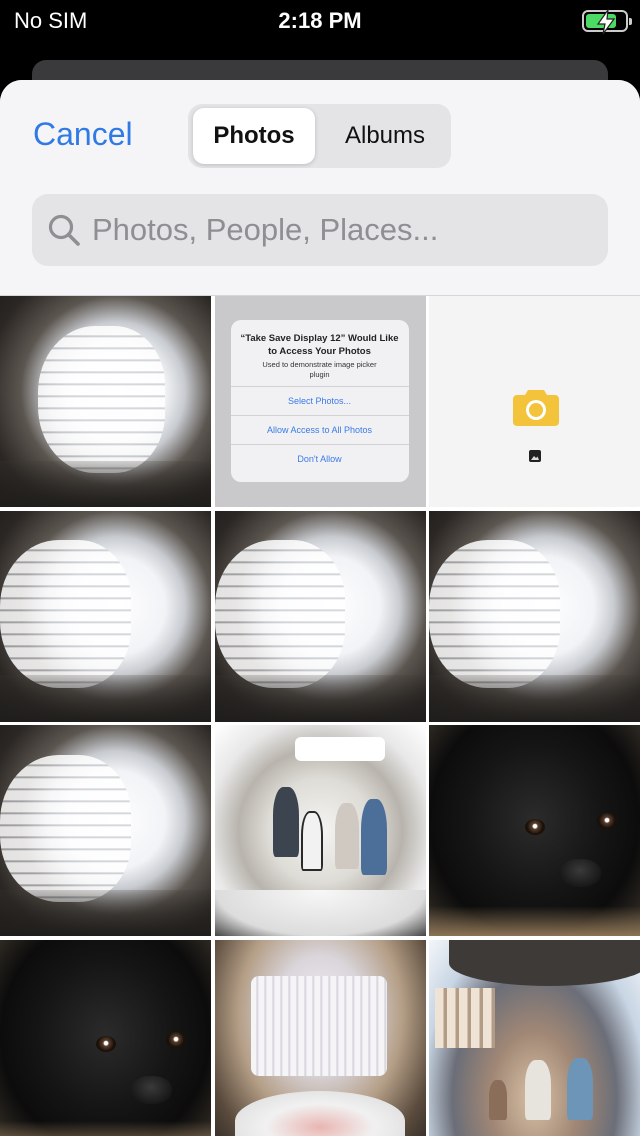 This screenshot has height=1136, width=640. What do you see at coordinates (319, 429) in the screenshot?
I see `dialog-allow-all: Allow Access to All Photos` at bounding box center [319, 429].